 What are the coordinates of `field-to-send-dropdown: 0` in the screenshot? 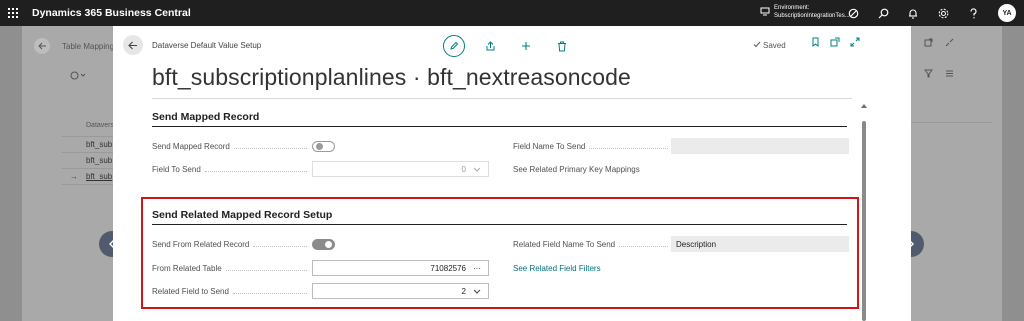 It's located at (400, 169).